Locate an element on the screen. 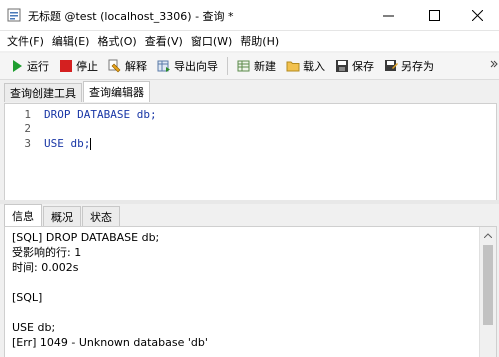  menu-format: 格式(O) is located at coordinates (116, 41).